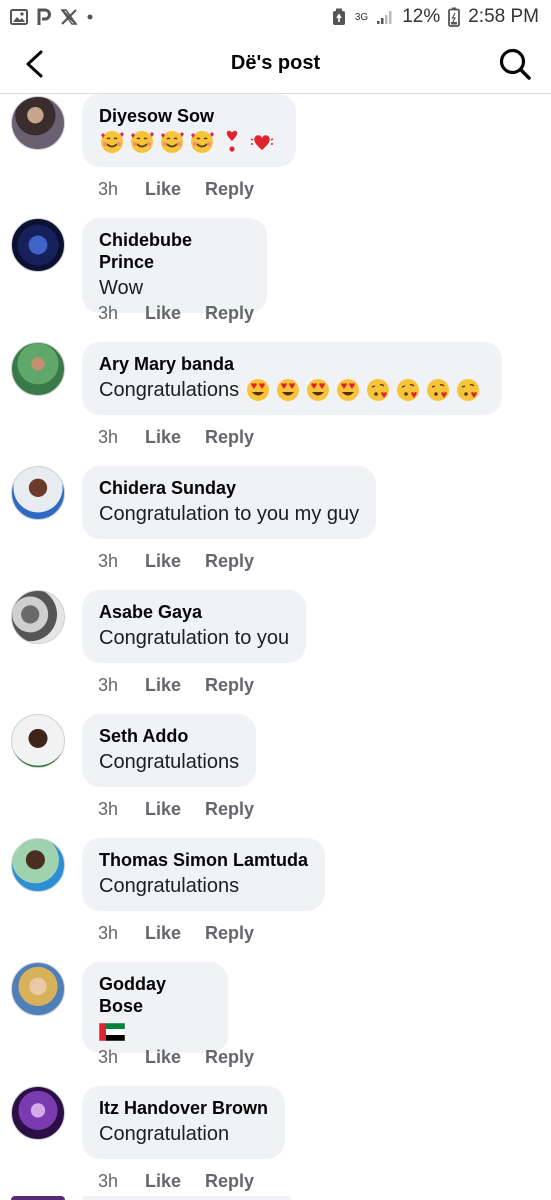 Image resolution: width=551 pixels, height=1200 pixels. I want to click on search-button, so click(515, 64).